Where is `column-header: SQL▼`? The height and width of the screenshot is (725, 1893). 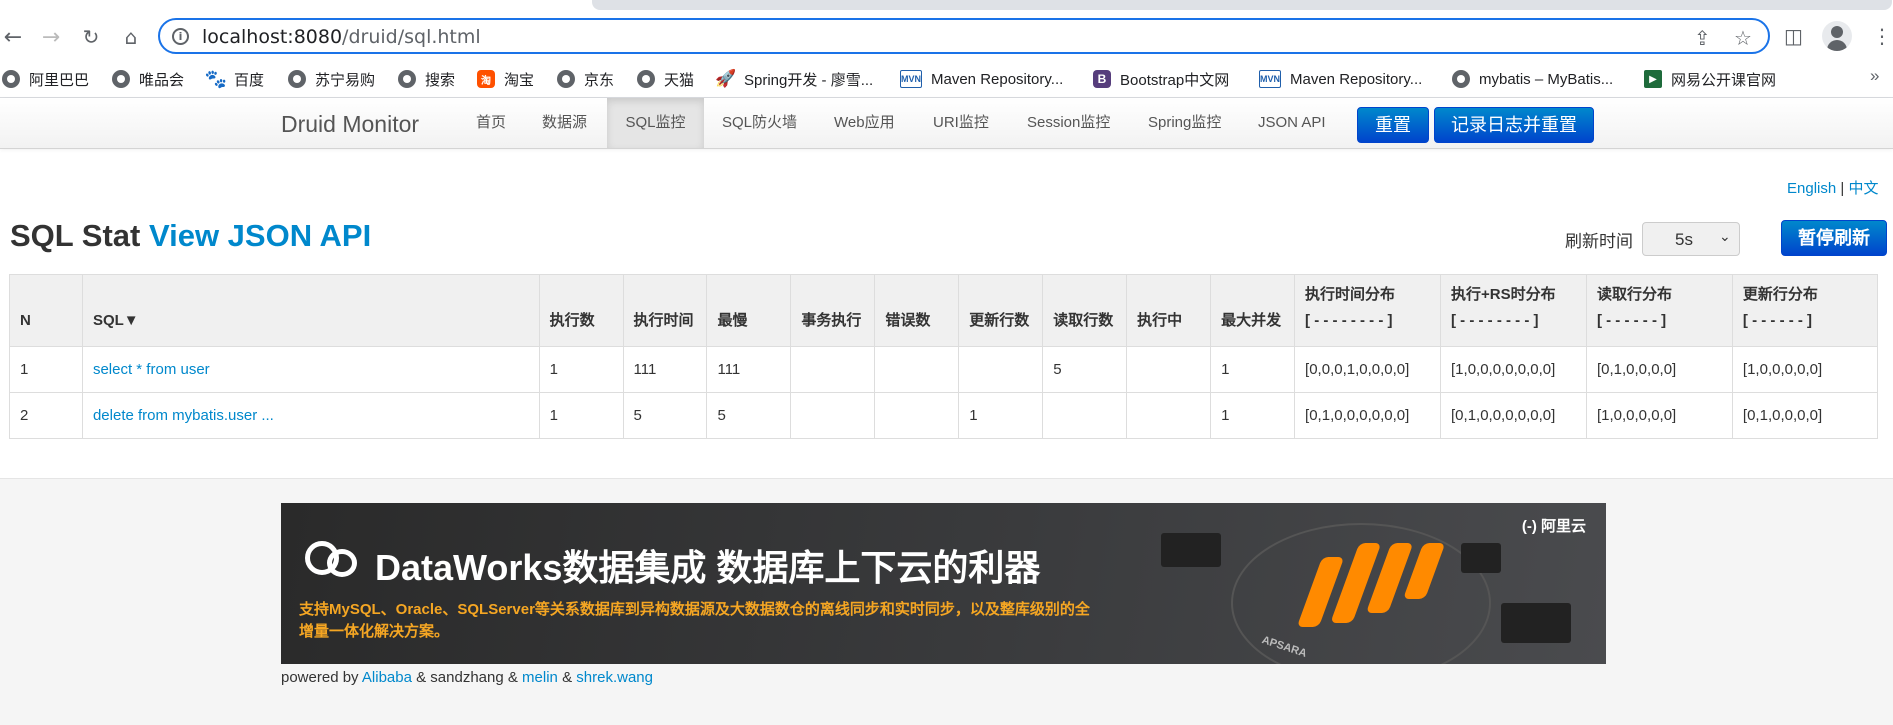 column-header: SQL▼ is located at coordinates (310, 310).